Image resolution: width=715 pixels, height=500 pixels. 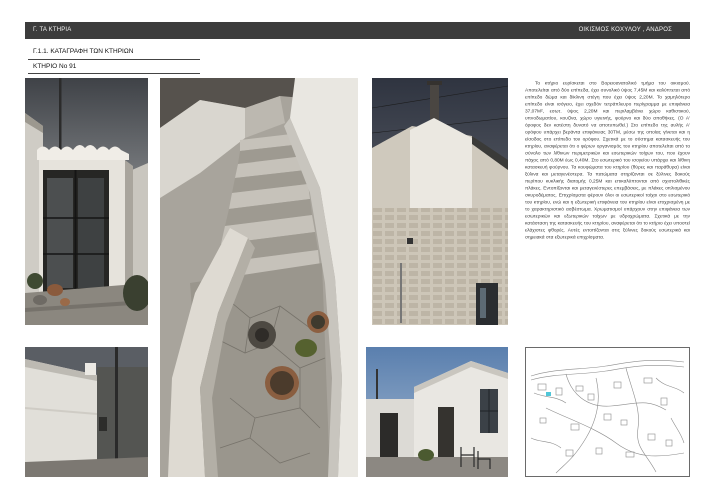 I want to click on header-bar: Γ. ΤΑ ΚΤΗΡΙΑ ΟΙΚΙΣΜΟΣ ΚΟΧΥΛΟΥ , ΑΝΔΡΟΣ, so click(x=357, y=30).